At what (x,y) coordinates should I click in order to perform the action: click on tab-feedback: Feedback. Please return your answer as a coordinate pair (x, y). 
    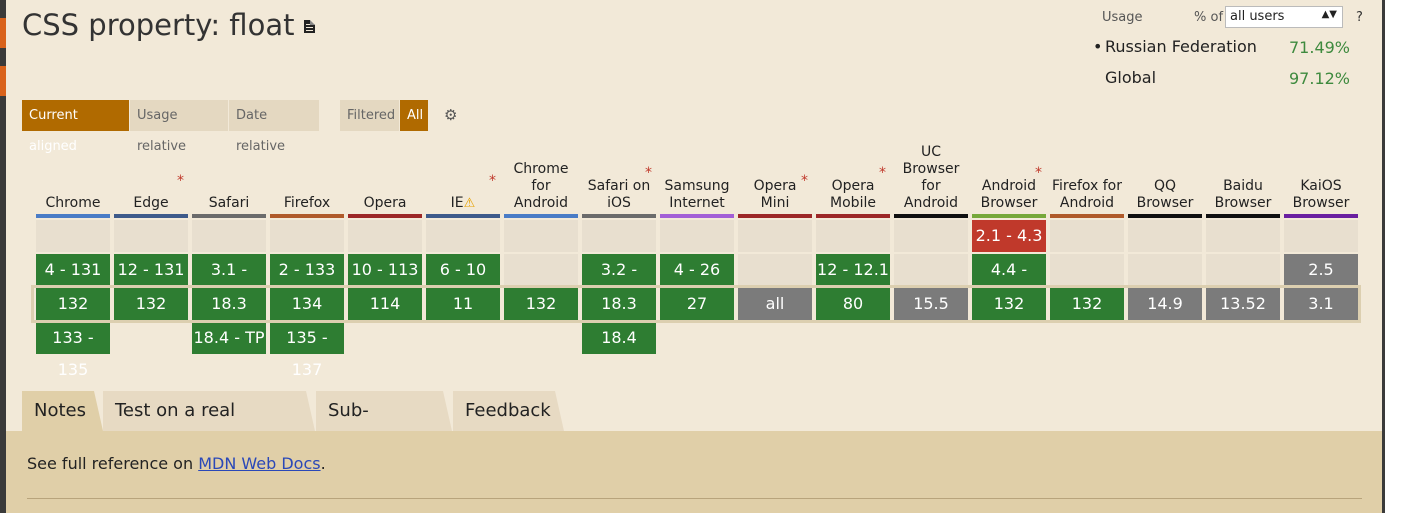
    Looking at the image, I should click on (508, 411).